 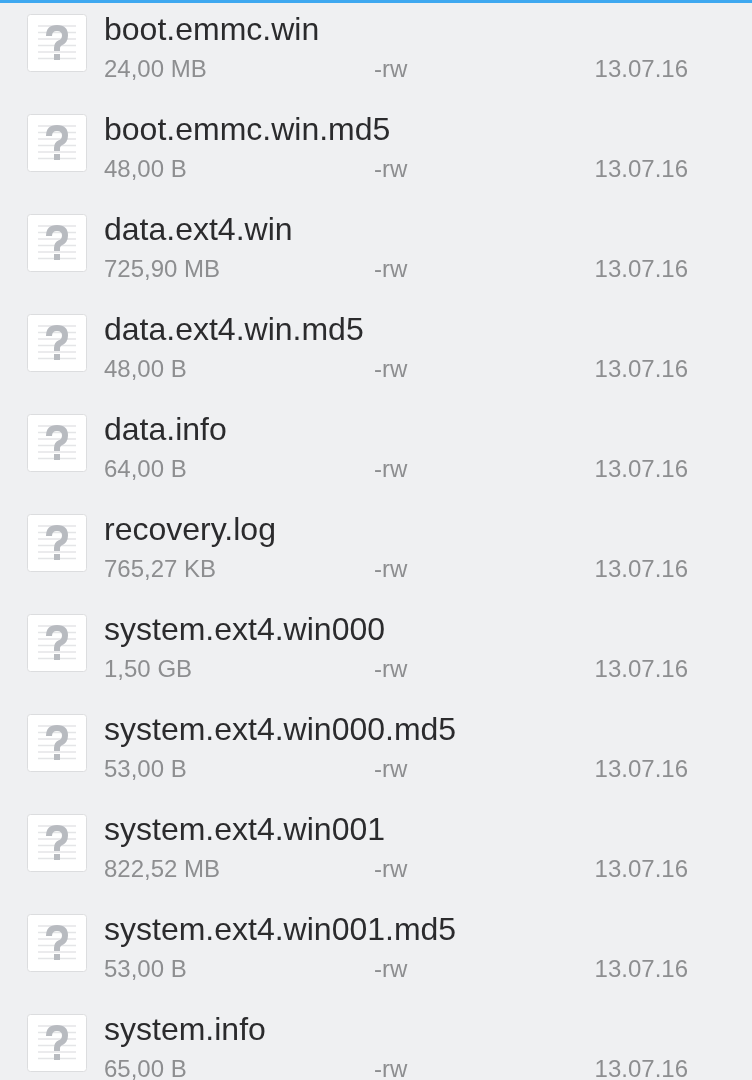 I want to click on file-name: boot.emmc.win.md5, so click(x=247, y=129).